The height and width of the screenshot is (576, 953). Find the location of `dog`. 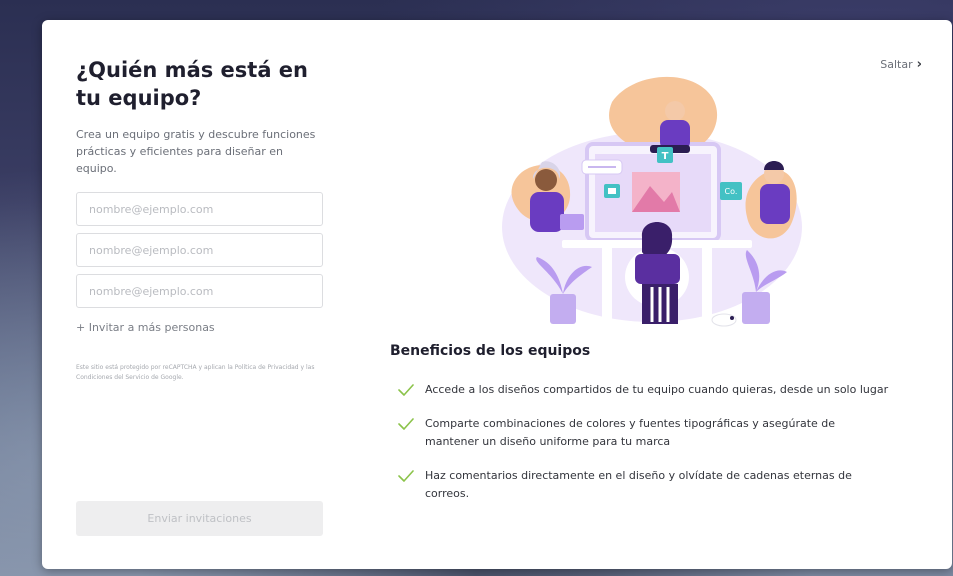

dog is located at coordinates (724, 320).